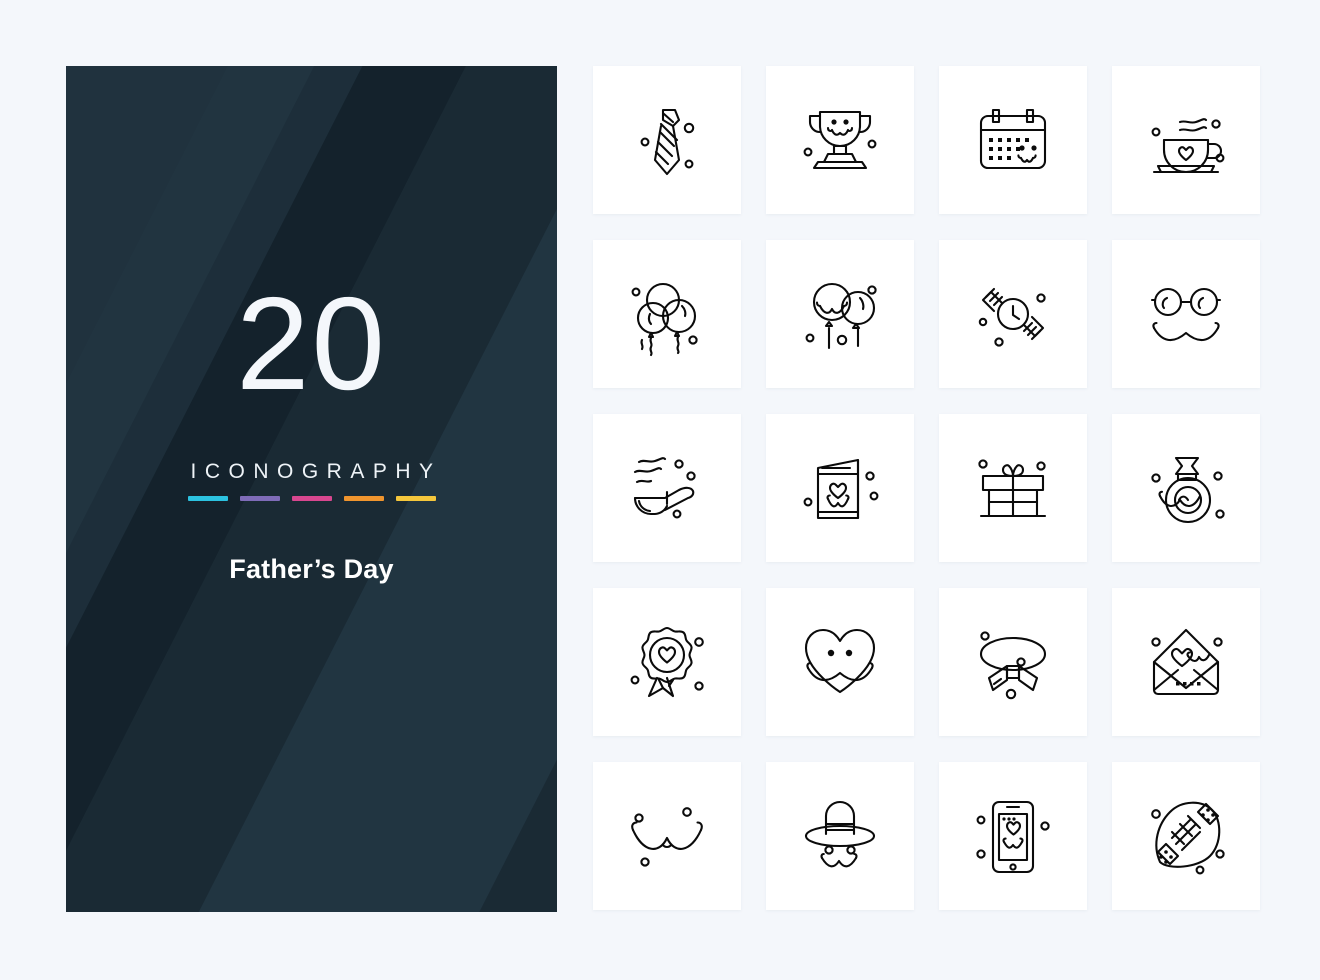 This screenshot has height=980, width=1320. What do you see at coordinates (363, 498) in the screenshot?
I see `accent-bar-orange` at bounding box center [363, 498].